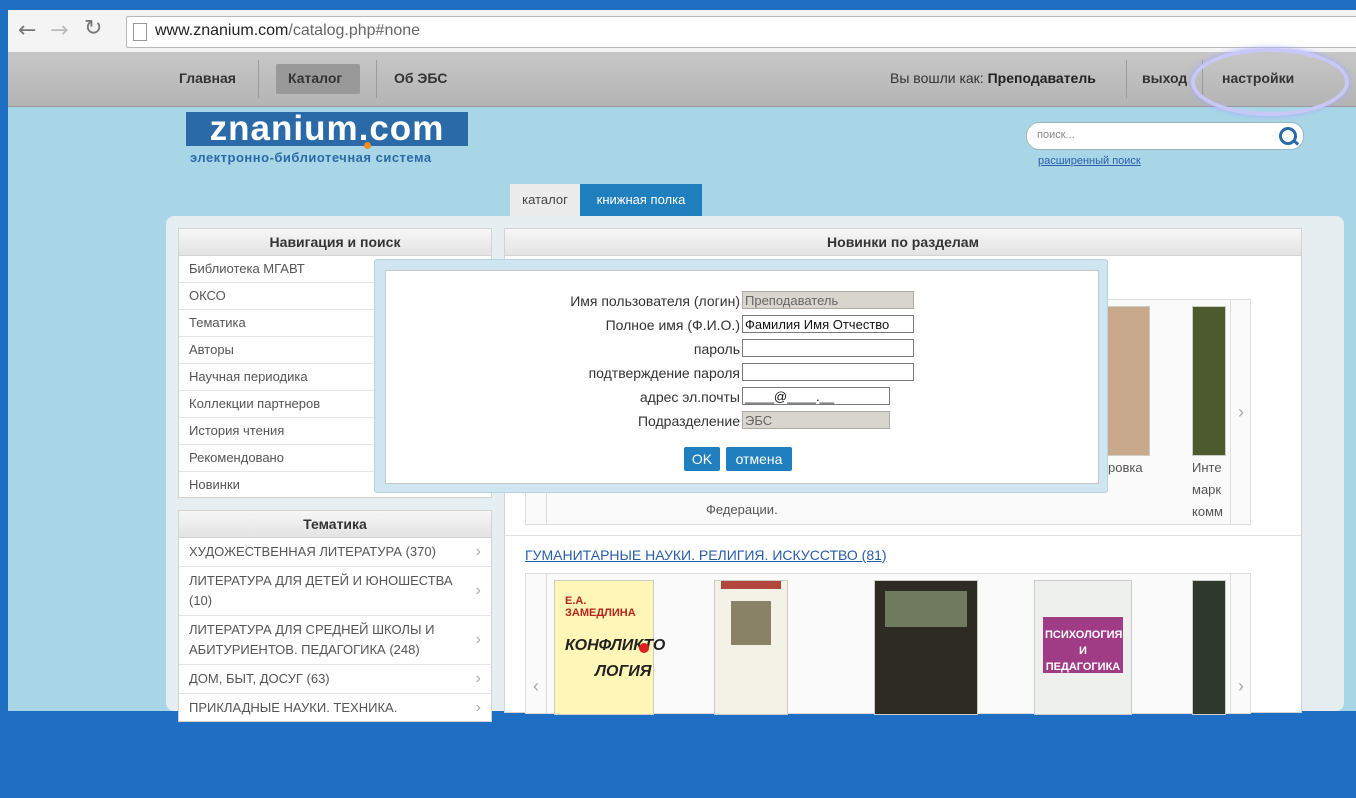 The image size is (1356, 798). What do you see at coordinates (741, 32) in the screenshot?
I see `address-bar: www.znanium.com/catalog.php#none` at bounding box center [741, 32].